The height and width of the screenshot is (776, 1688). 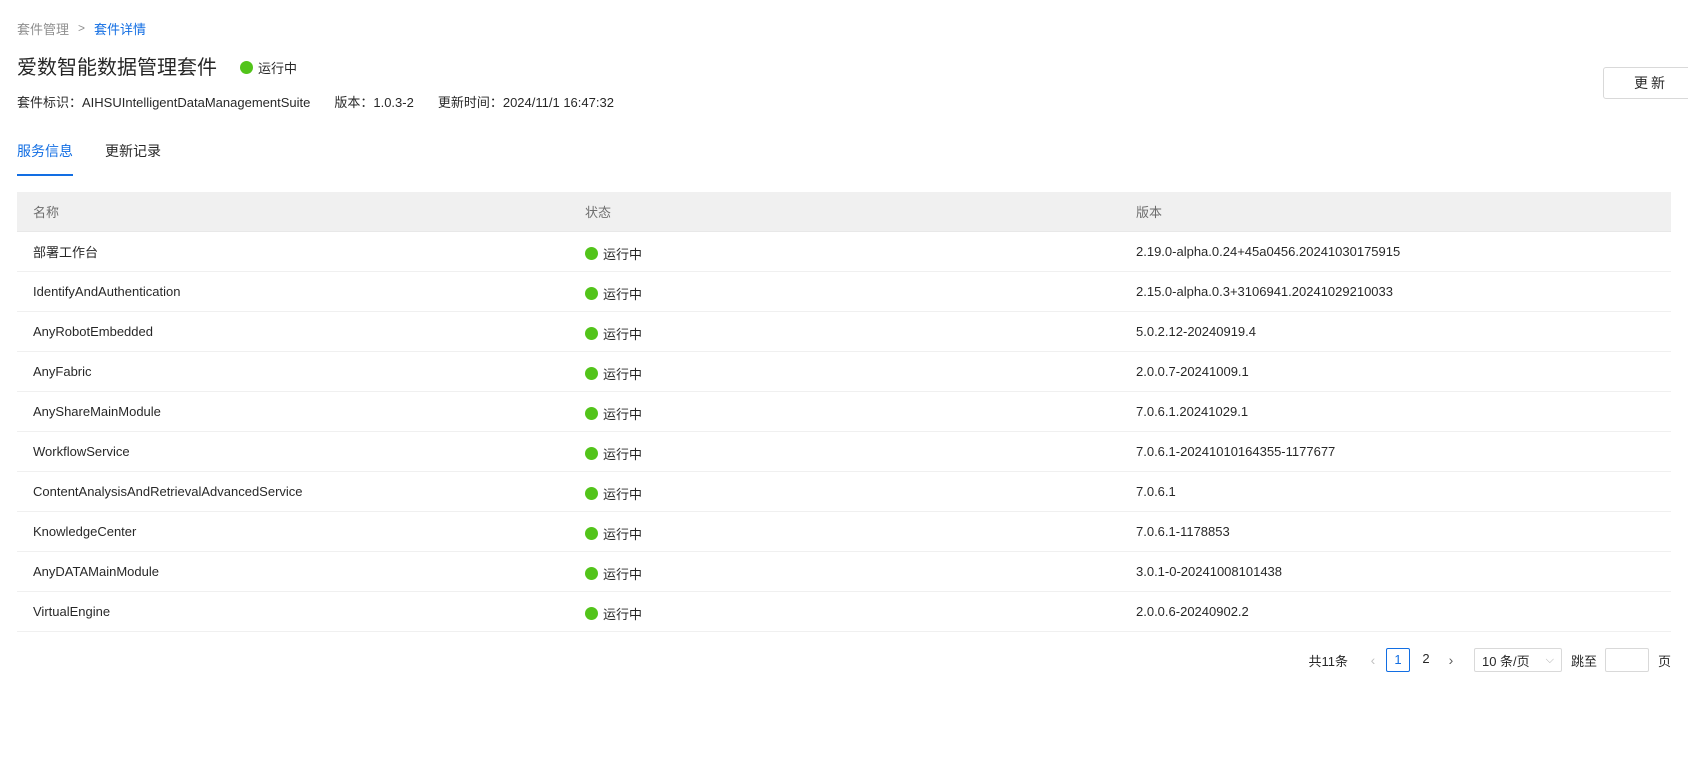 I want to click on chevron-right-icon: ›, so click(x=1451, y=660).